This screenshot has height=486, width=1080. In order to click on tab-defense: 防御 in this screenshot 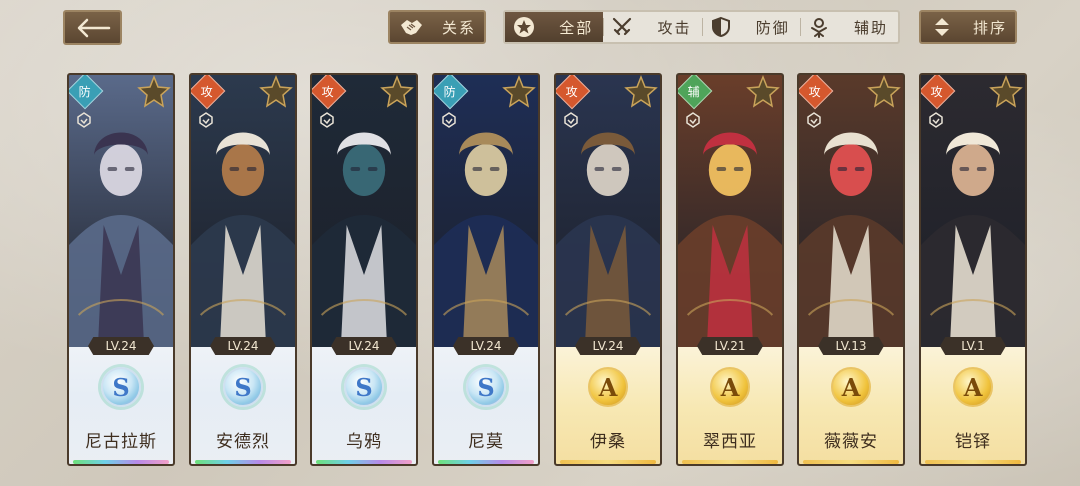, I will do `click(750, 27)`.